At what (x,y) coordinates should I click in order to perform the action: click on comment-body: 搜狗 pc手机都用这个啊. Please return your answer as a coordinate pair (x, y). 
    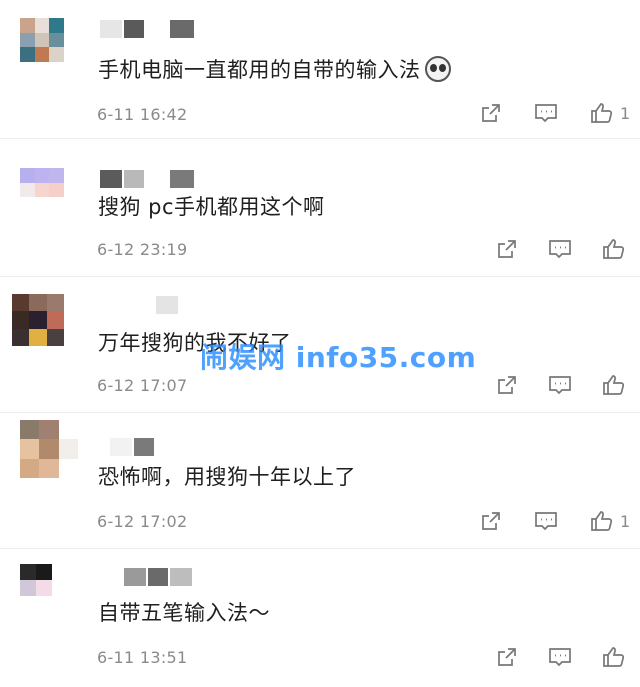
    Looking at the image, I should click on (211, 207).